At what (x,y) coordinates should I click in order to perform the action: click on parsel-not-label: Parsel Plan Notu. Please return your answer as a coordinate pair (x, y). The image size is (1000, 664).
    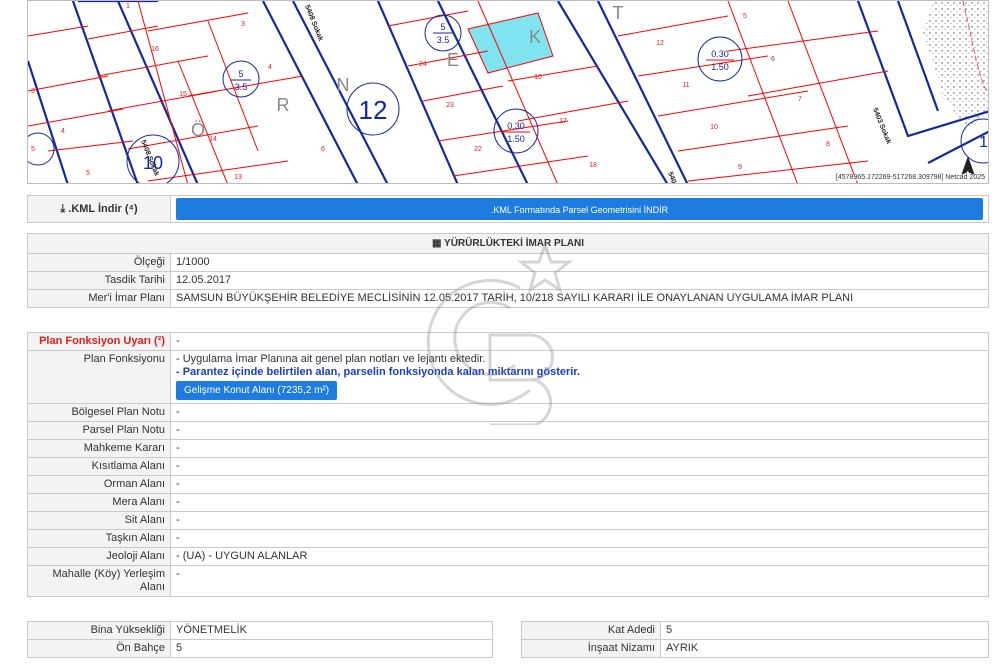
    Looking at the image, I should click on (99, 430).